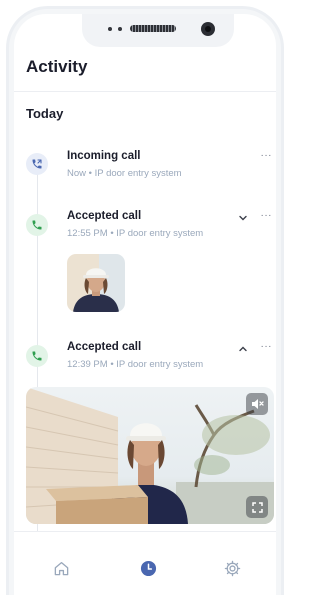 This screenshot has height=595, width=320. Describe the element at coordinates (257, 507) in the screenshot. I see `fullscreen-icon` at that location.